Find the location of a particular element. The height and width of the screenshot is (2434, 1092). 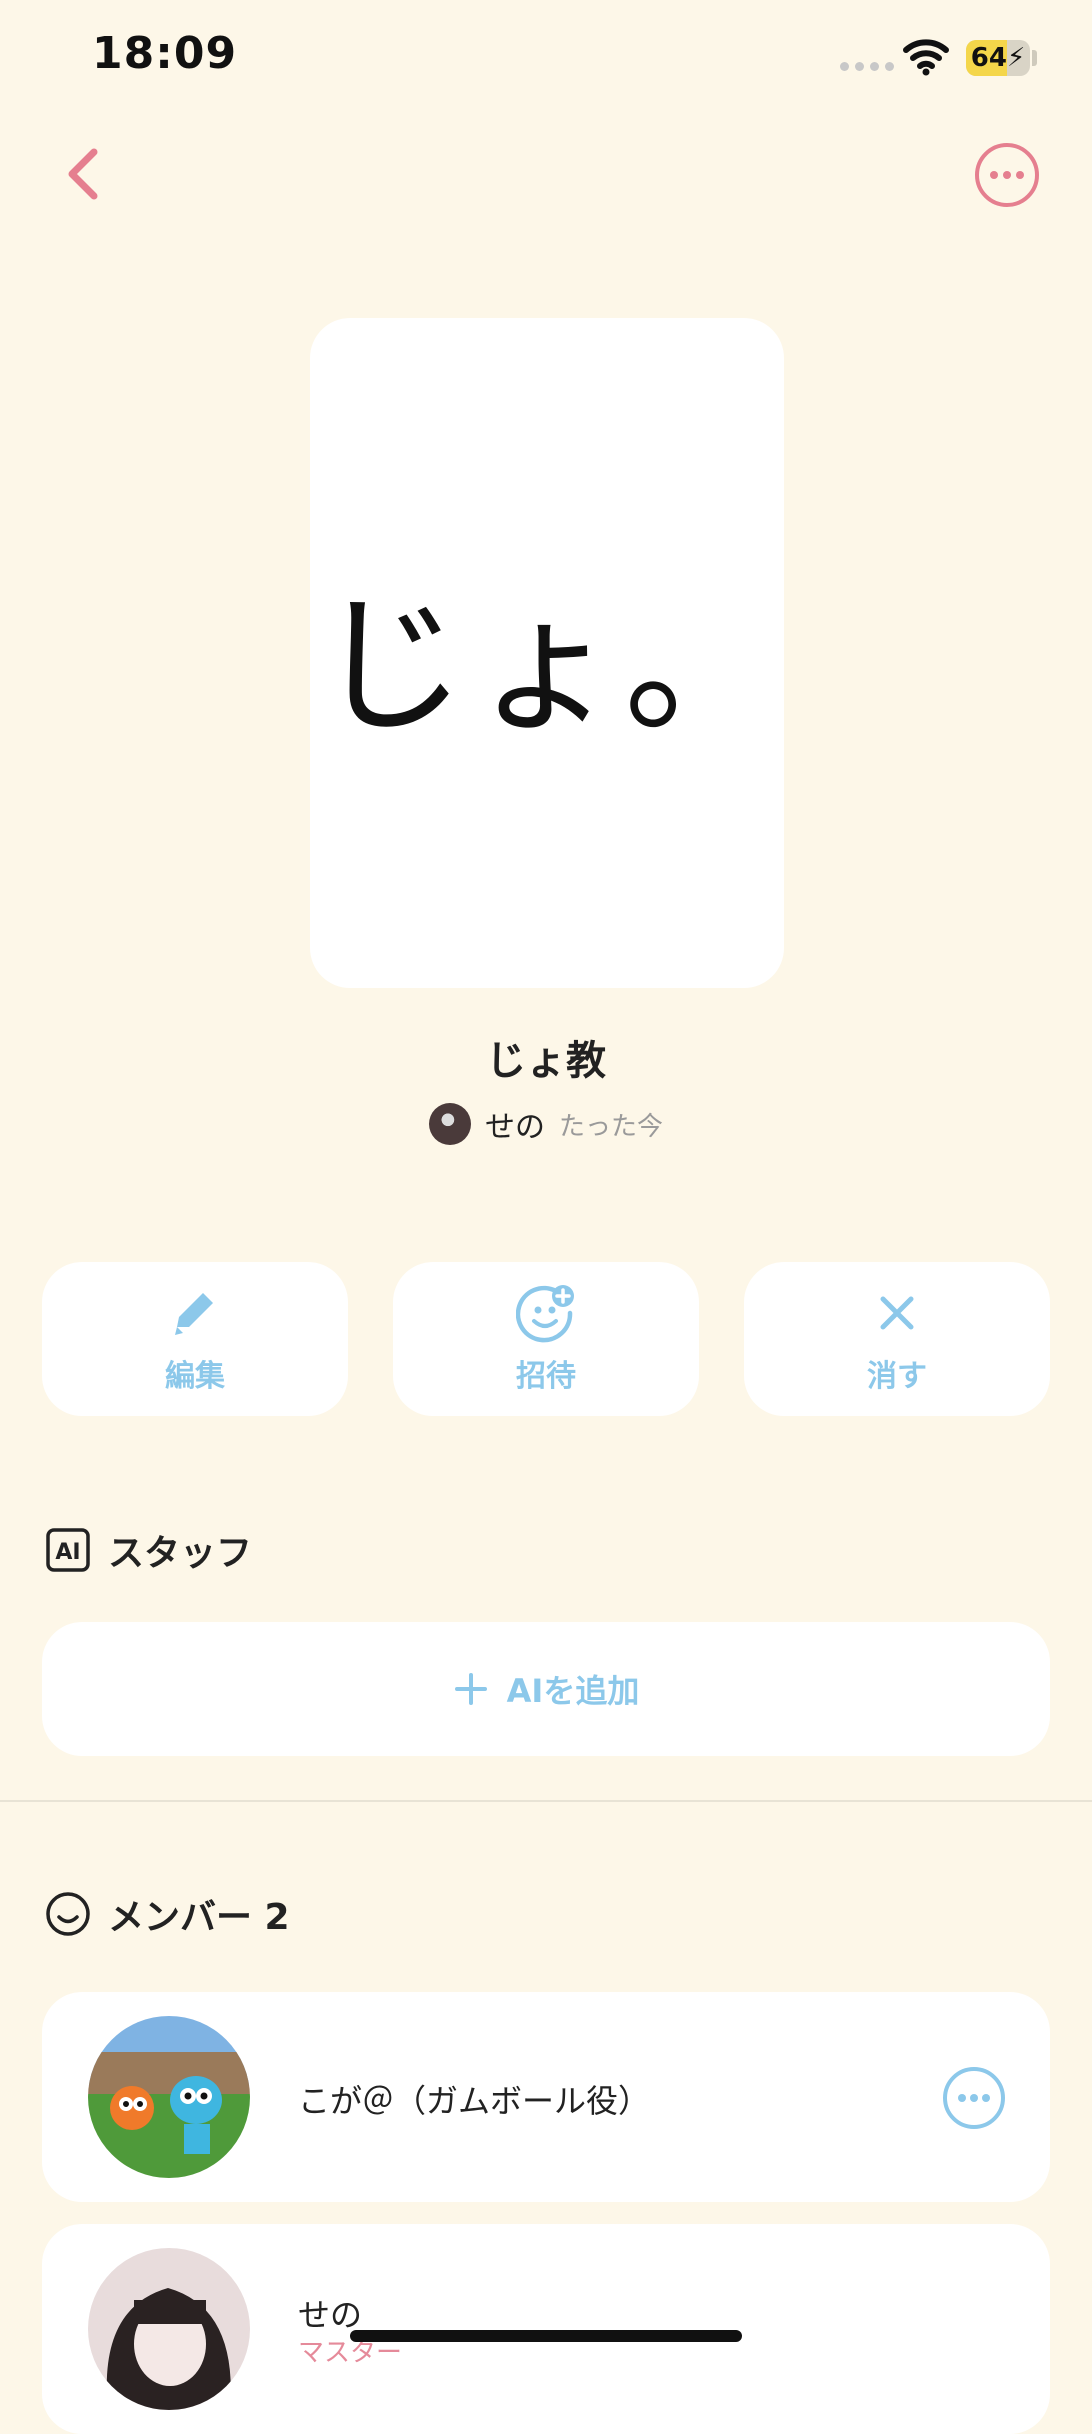

delete-label: 消す is located at coordinates (897, 1376).